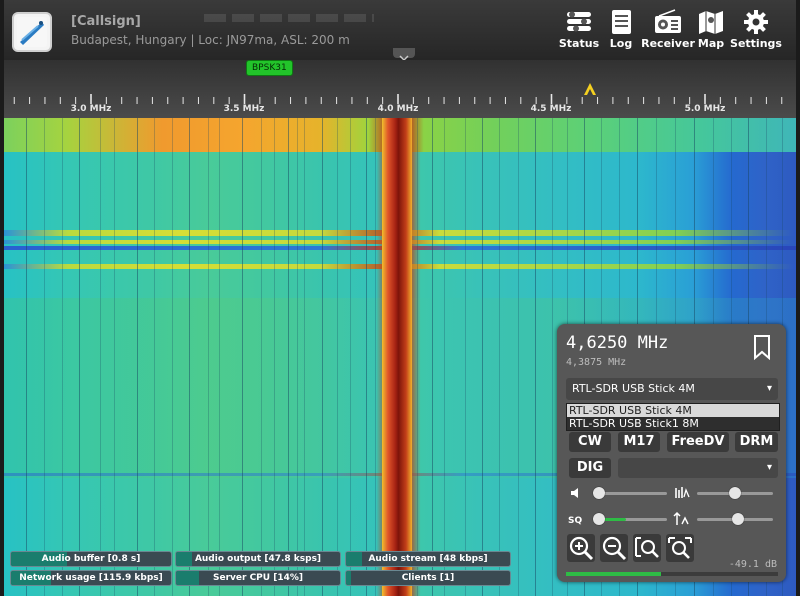  What do you see at coordinates (579, 21) in the screenshot?
I see `status-icon` at bounding box center [579, 21].